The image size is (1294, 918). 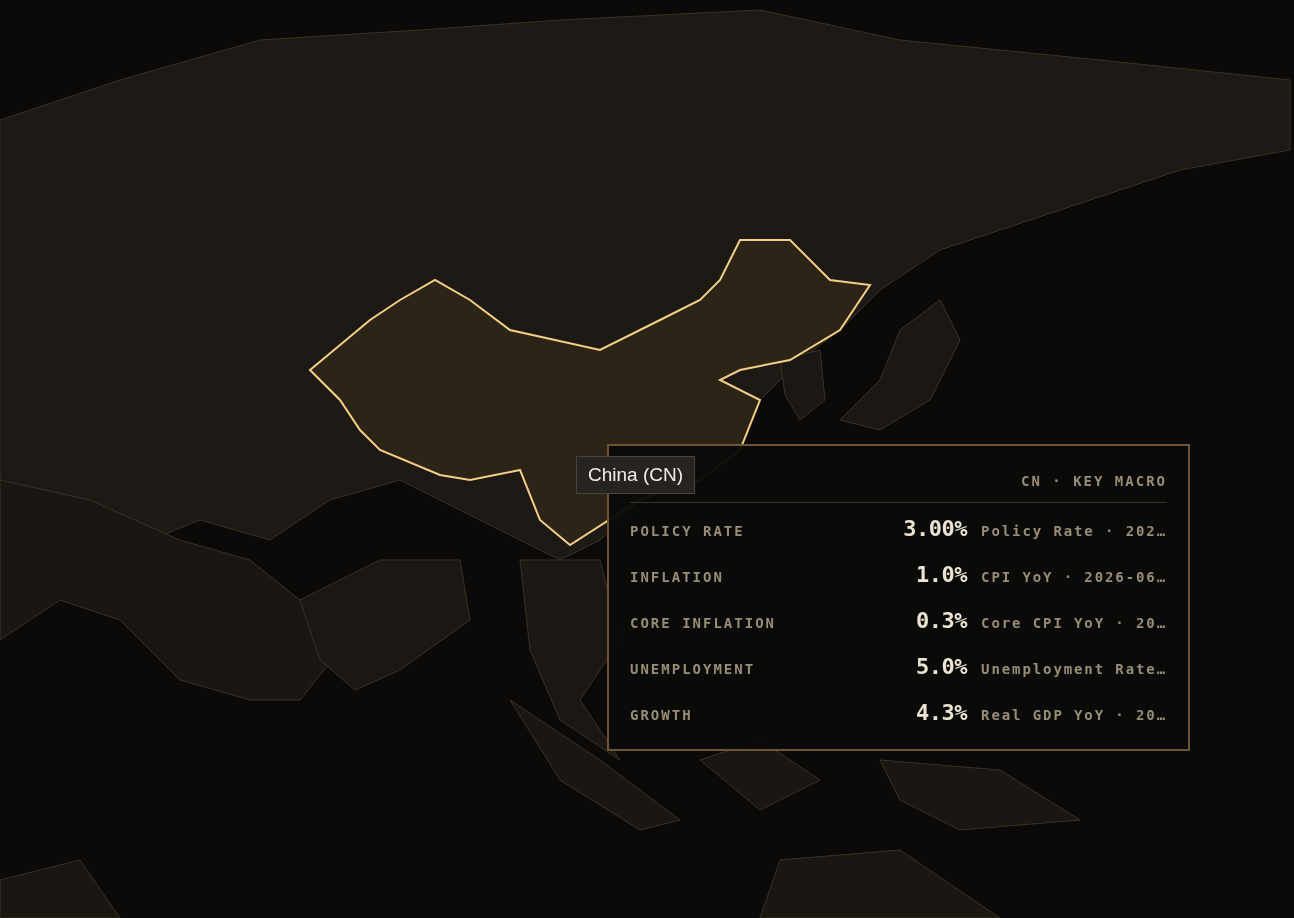 What do you see at coordinates (677, 577) in the screenshot?
I see `metric-label: INFLATION` at bounding box center [677, 577].